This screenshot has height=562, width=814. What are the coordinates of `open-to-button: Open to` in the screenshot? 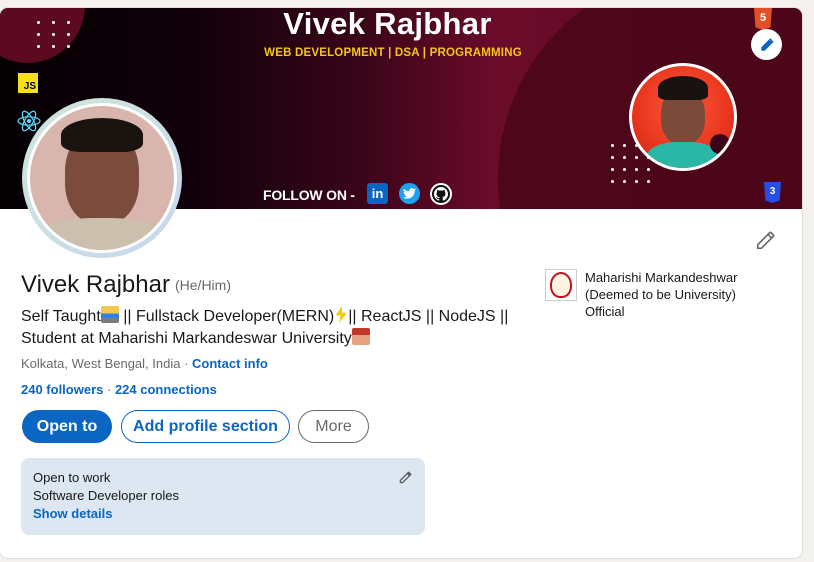 It's located at (67, 426).